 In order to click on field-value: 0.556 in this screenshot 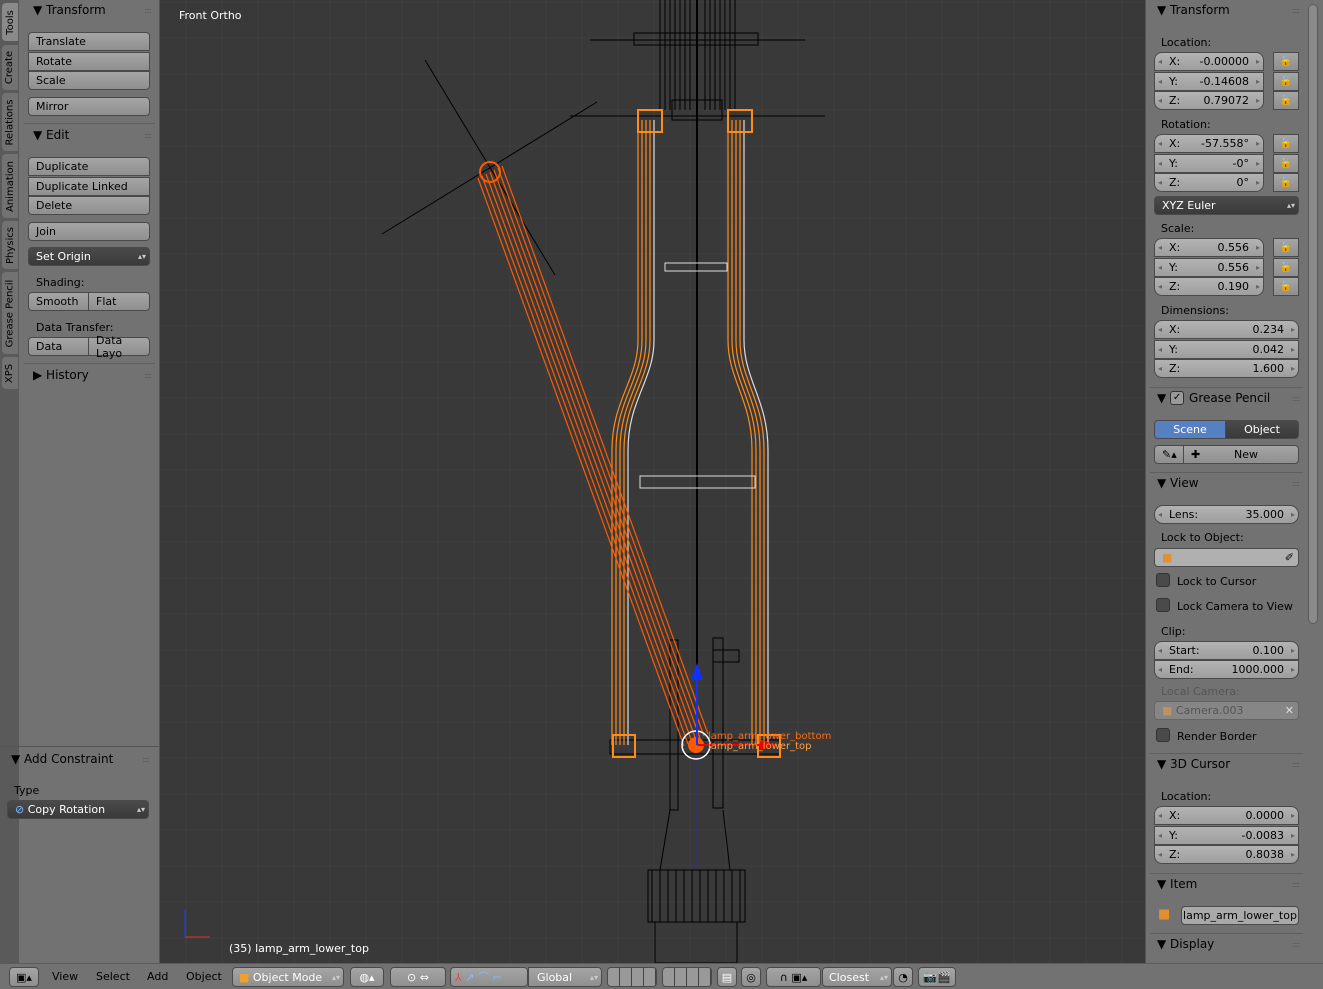, I will do `click(1233, 247)`.